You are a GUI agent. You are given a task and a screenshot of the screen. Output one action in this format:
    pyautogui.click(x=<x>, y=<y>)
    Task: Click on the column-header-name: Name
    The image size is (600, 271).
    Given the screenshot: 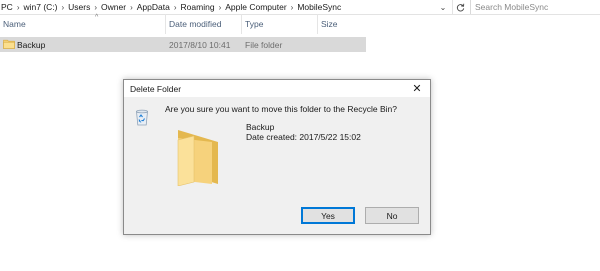 What is the action you would take?
    pyautogui.click(x=82, y=24)
    